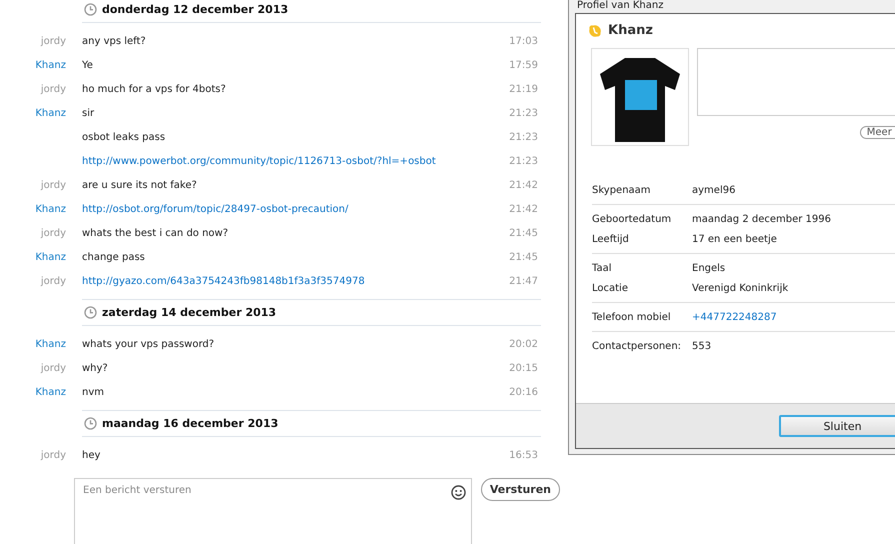 The width and height of the screenshot is (895, 544). What do you see at coordinates (762, 219) in the screenshot?
I see `field-value: maandag 2 december 1996` at bounding box center [762, 219].